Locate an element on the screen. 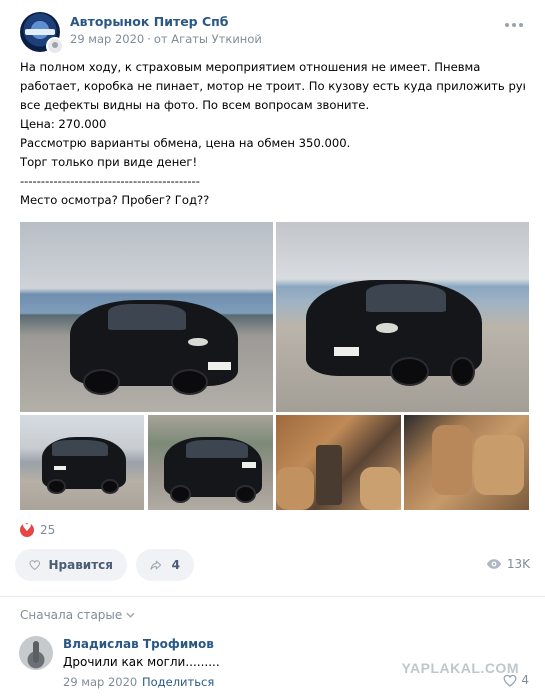 Image resolution: width=545 pixels, height=698 pixels. comments-sort-dropdown: Сначала старые is located at coordinates (77, 615).